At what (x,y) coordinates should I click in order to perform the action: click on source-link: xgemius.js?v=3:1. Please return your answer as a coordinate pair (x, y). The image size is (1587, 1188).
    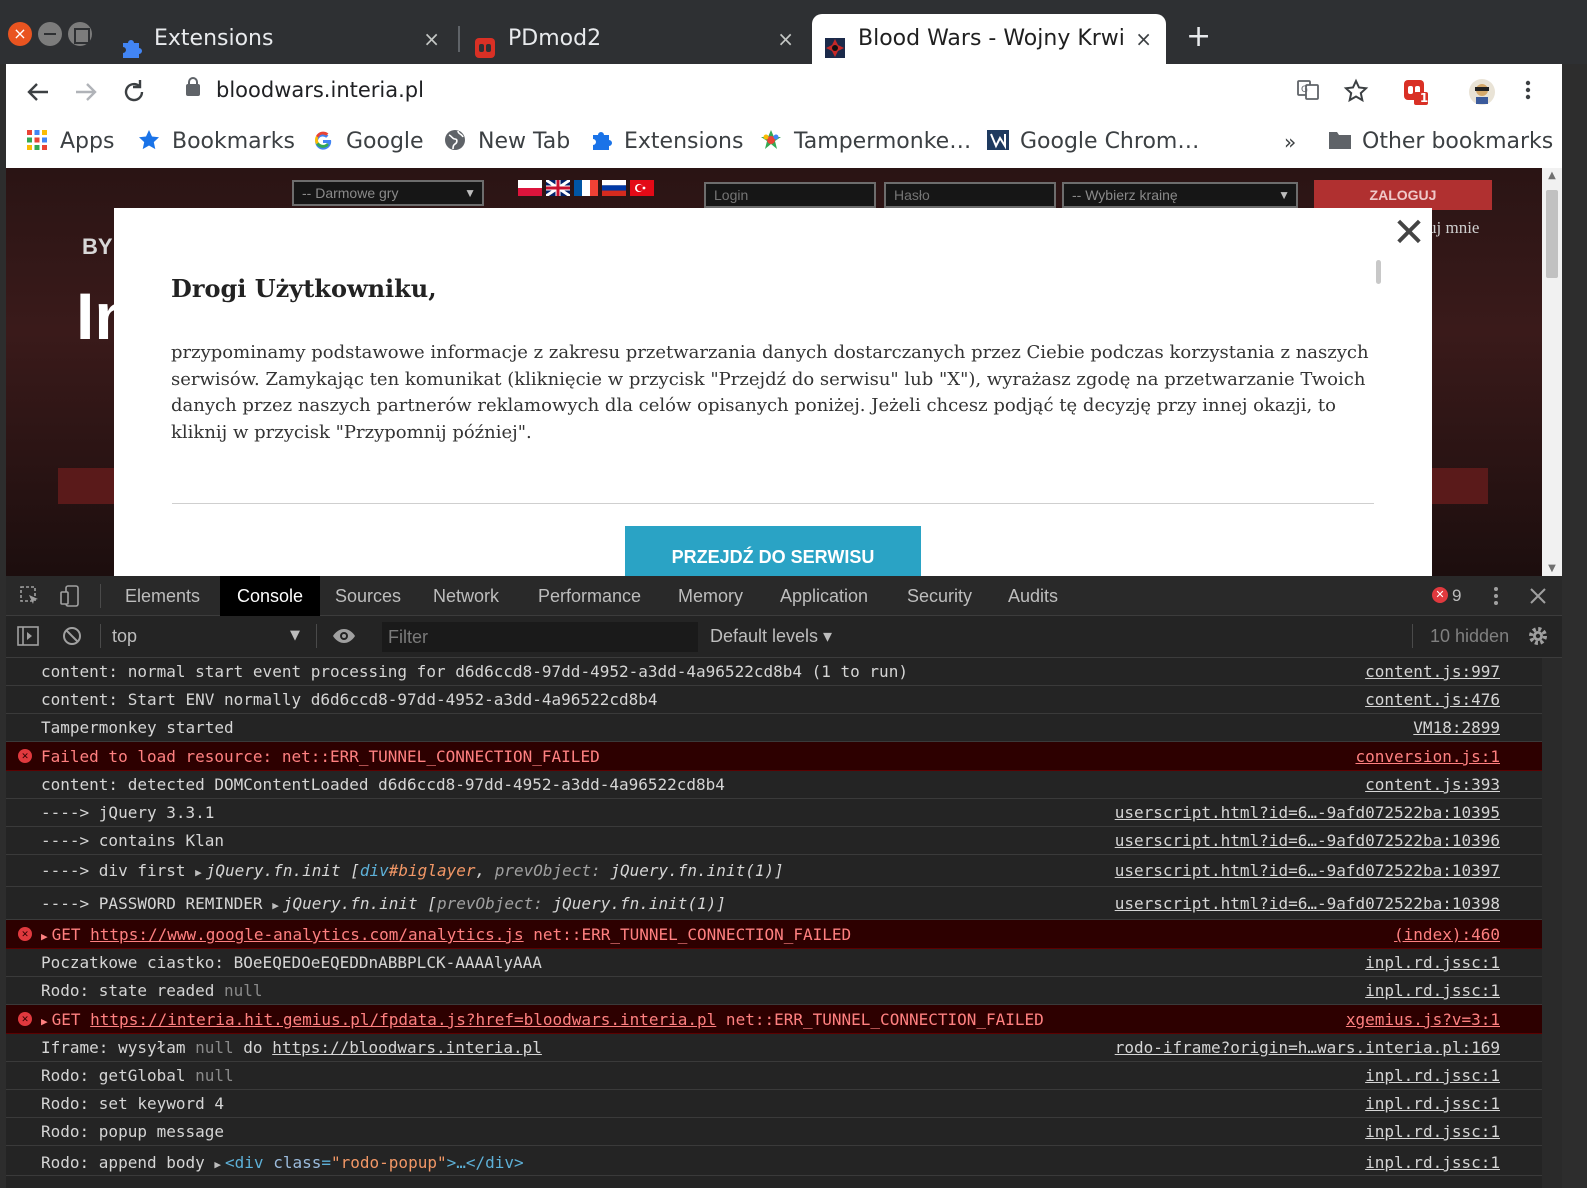
    Looking at the image, I should click on (1423, 1019).